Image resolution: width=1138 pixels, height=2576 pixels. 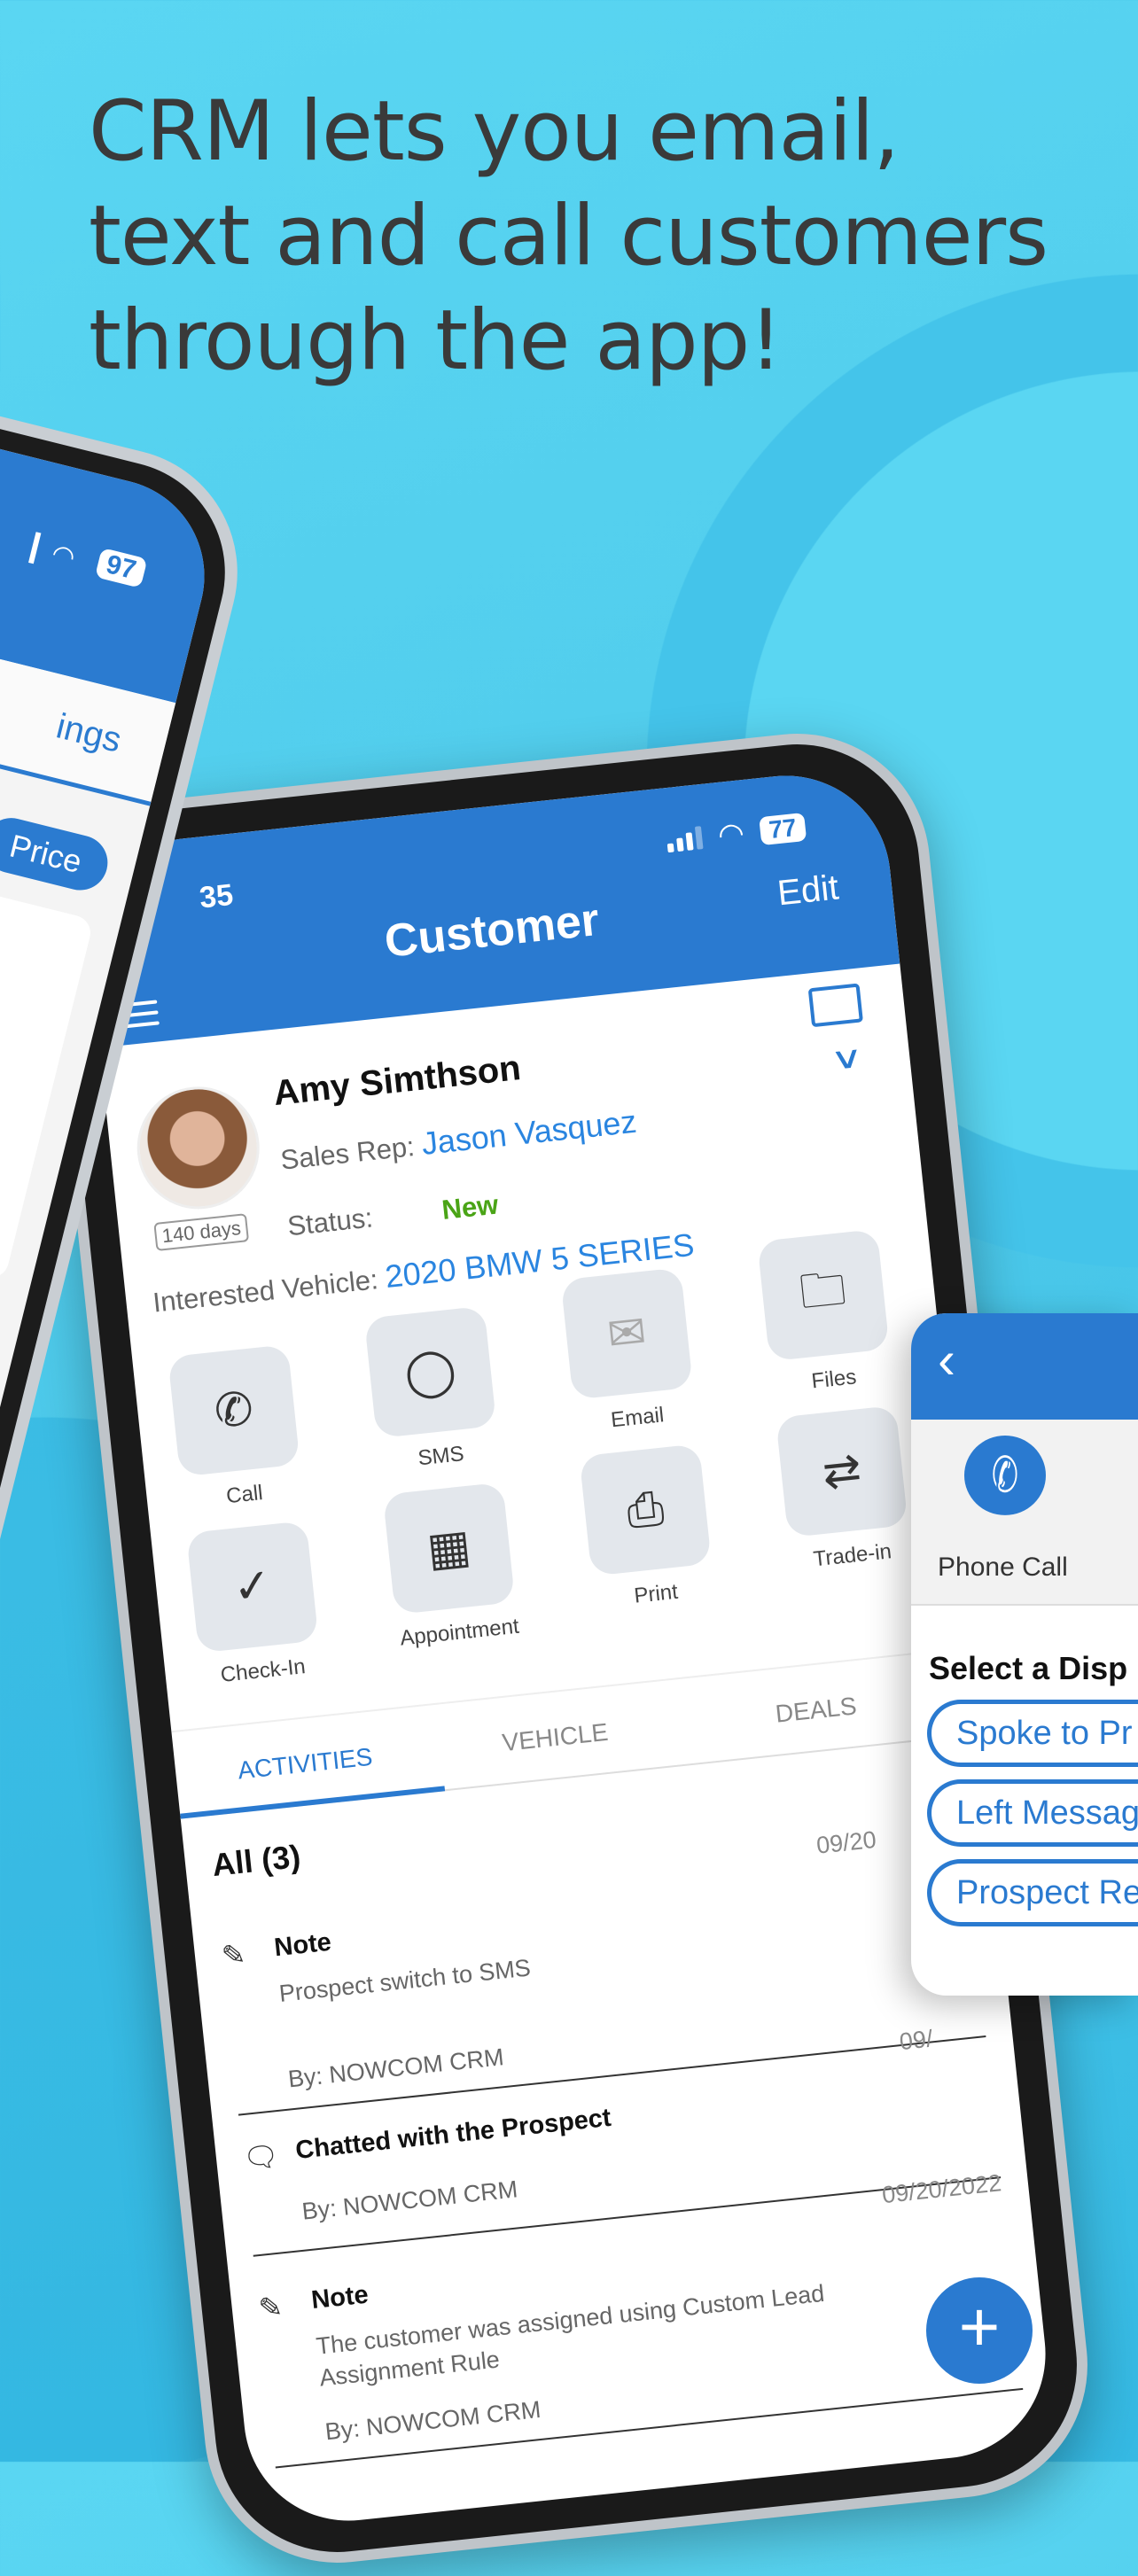 I want to click on activity-filter: All (3), so click(x=256, y=1861).